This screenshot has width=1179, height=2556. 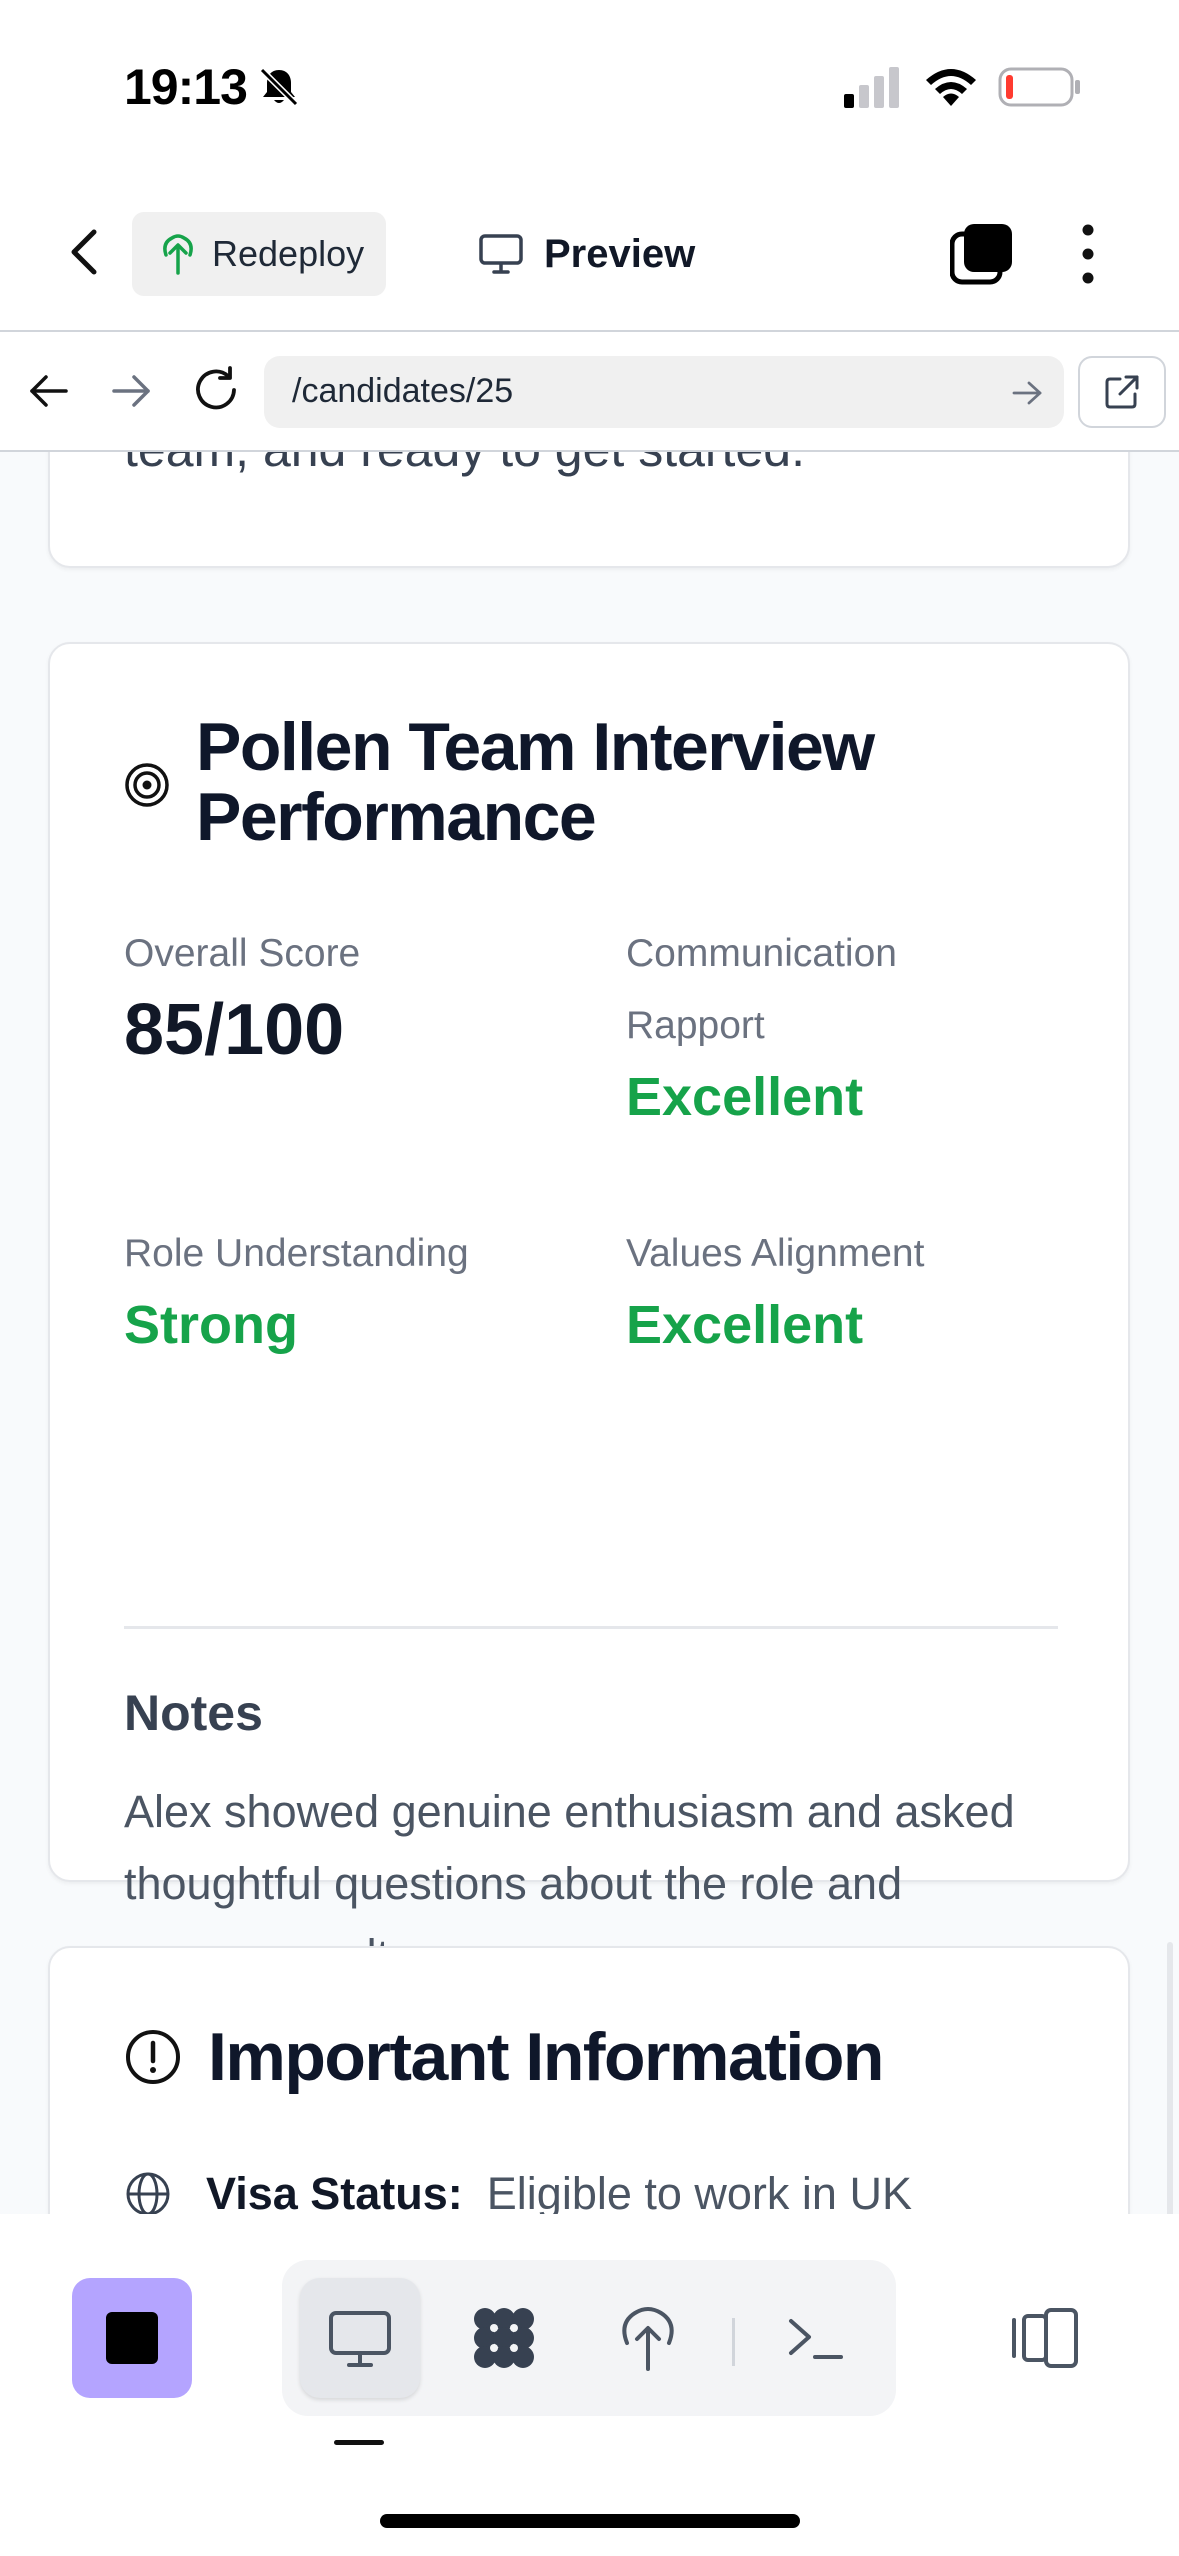 I want to click on notes-heading: Notes, so click(x=193, y=1713).